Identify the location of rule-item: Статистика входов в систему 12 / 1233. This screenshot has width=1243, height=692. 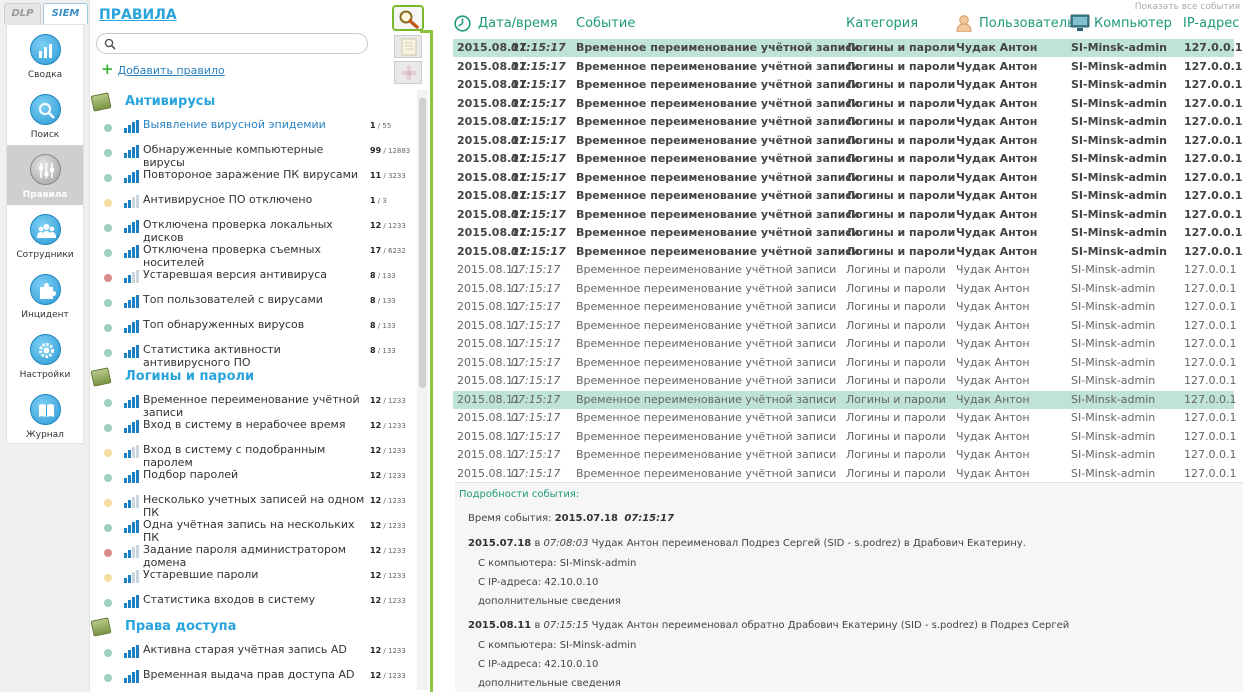
(252, 604).